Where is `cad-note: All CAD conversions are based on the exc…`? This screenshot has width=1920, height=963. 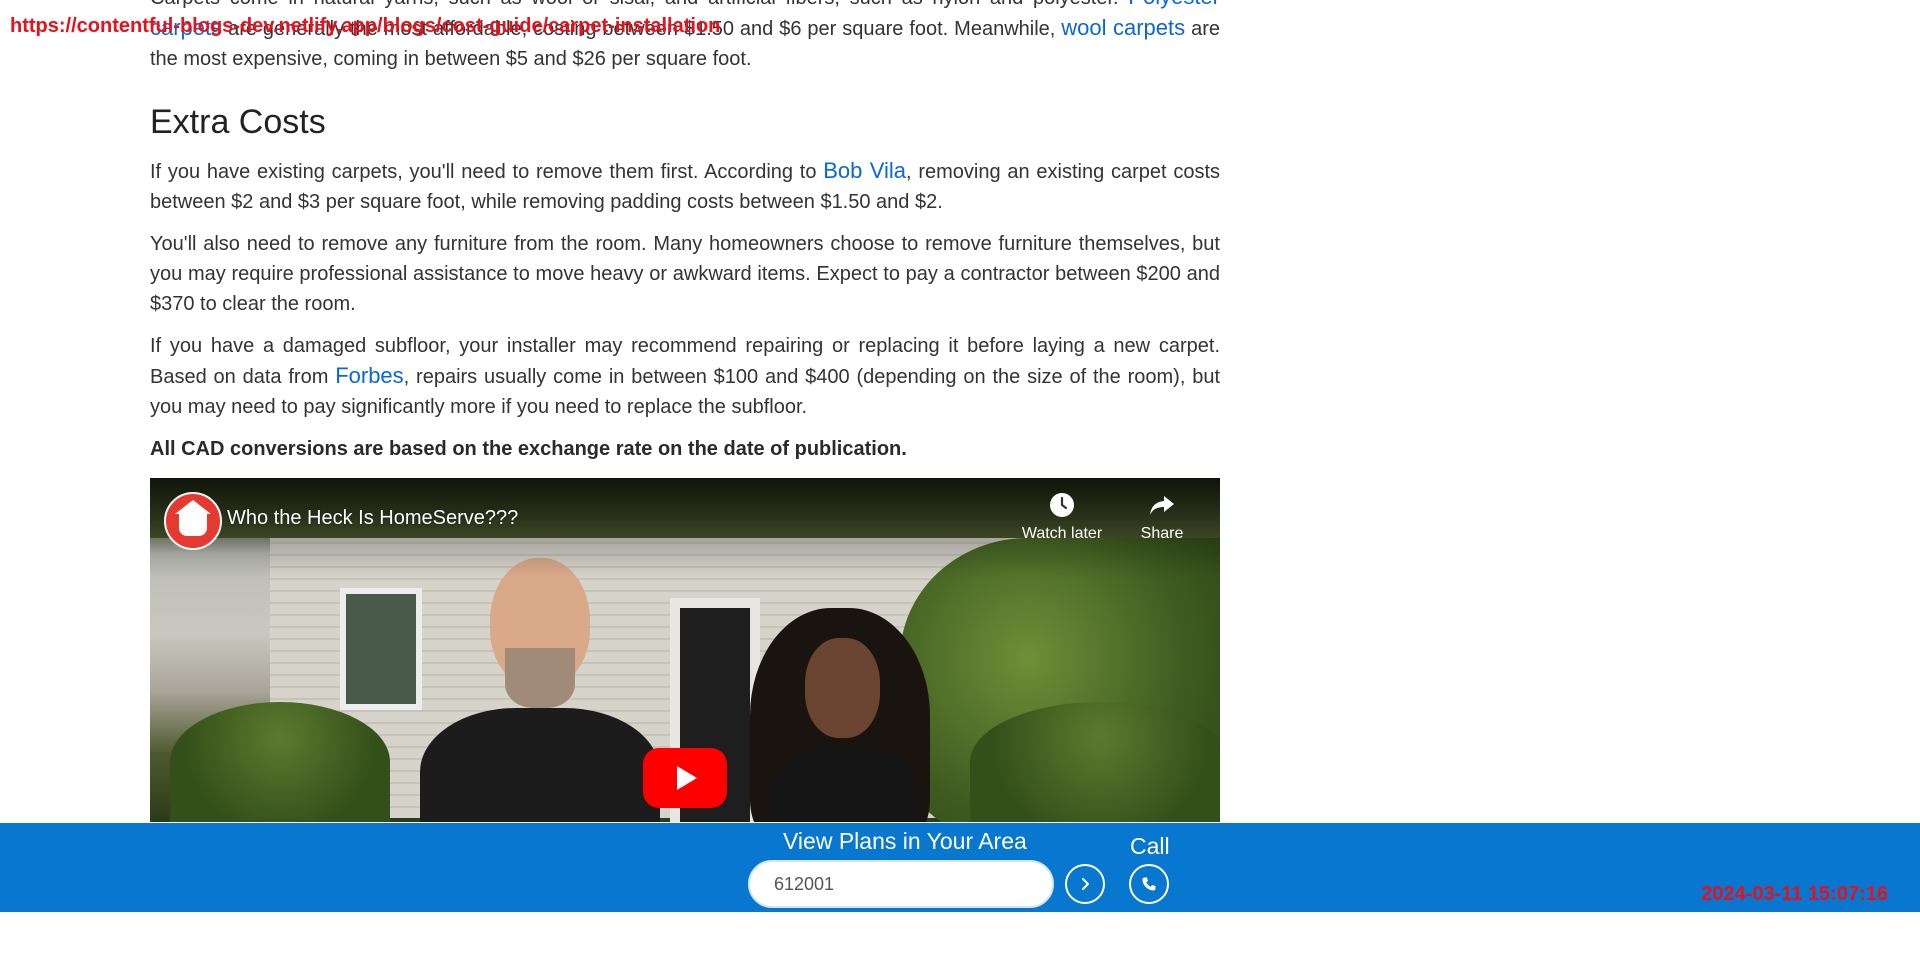
cad-note: All CAD conversions are based on the exc… is located at coordinates (528, 449).